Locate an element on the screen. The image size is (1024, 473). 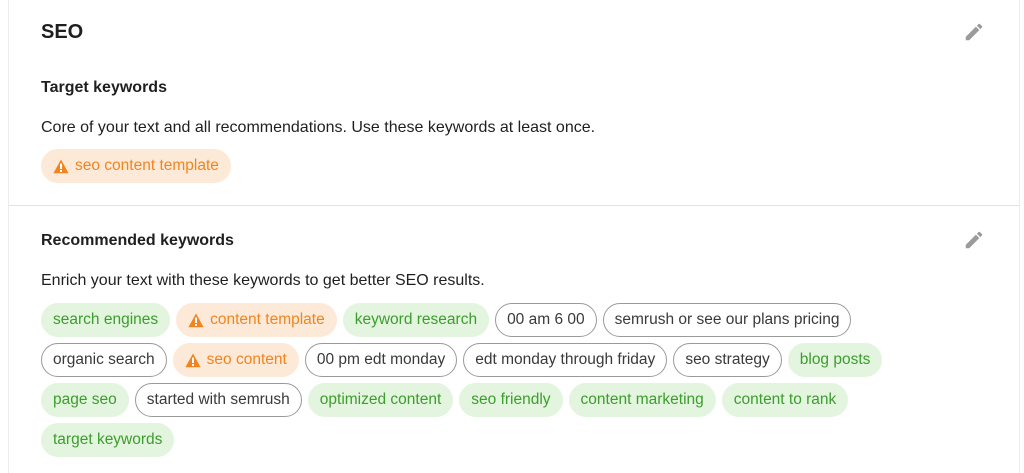
keyword-chip-label: started with semrush is located at coordinates (218, 399).